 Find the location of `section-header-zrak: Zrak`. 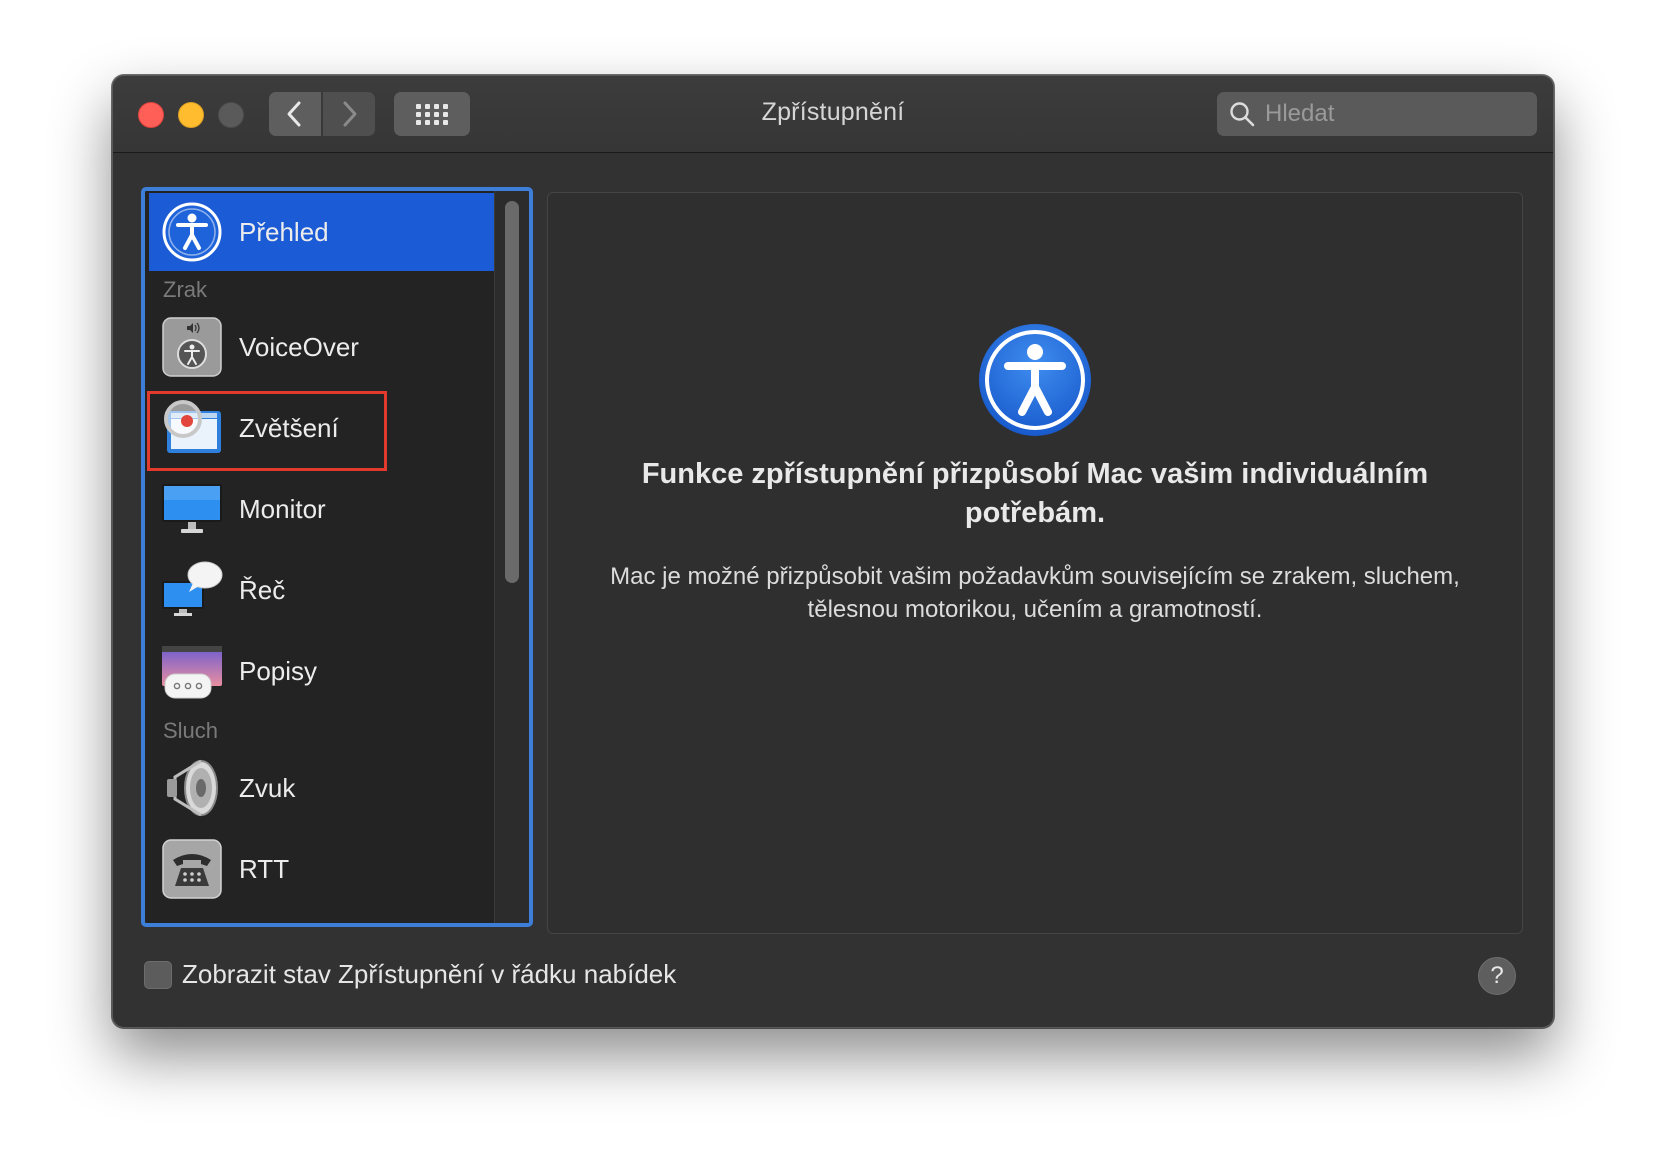

section-header-zrak: Zrak is located at coordinates (185, 289).